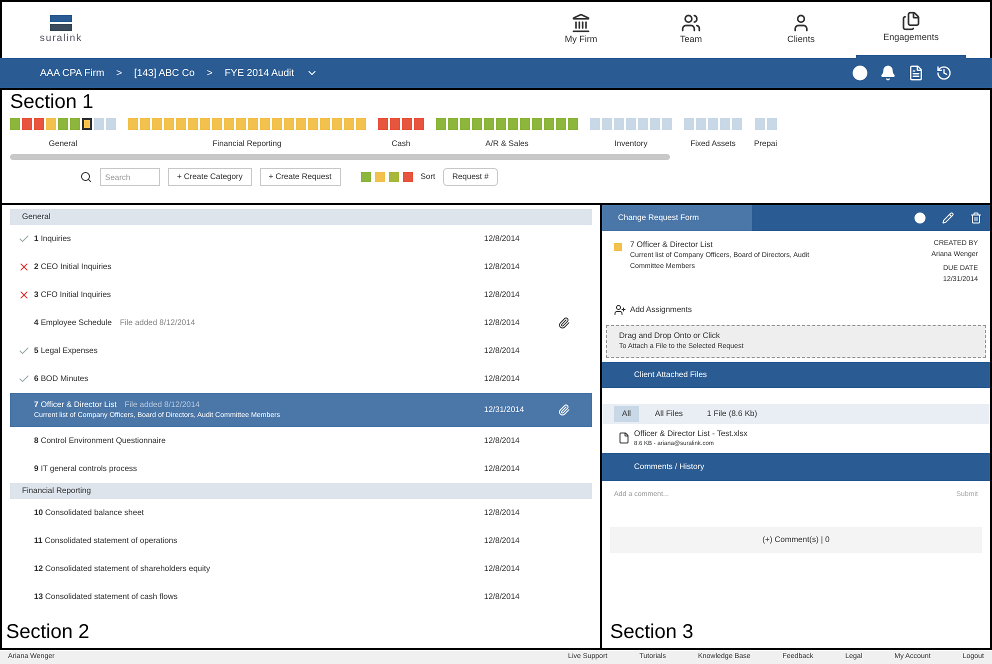  I want to click on file-tab: 1 File (8.6 Kb), so click(732, 414).